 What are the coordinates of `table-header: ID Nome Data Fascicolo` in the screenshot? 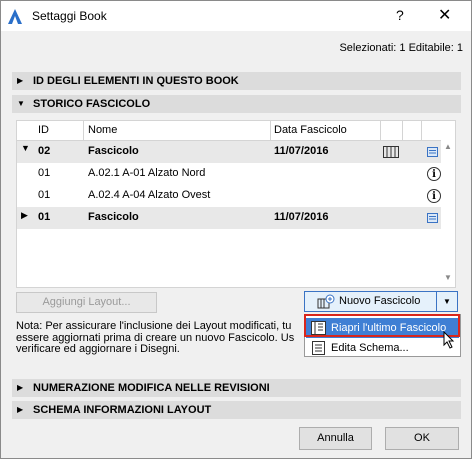 It's located at (229, 131).